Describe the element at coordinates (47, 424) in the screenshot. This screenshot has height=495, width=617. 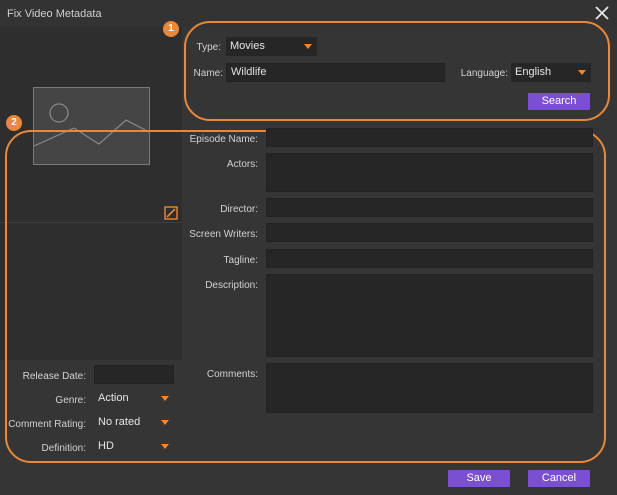
I see `comment-rating-label: Comment Rating:` at that location.